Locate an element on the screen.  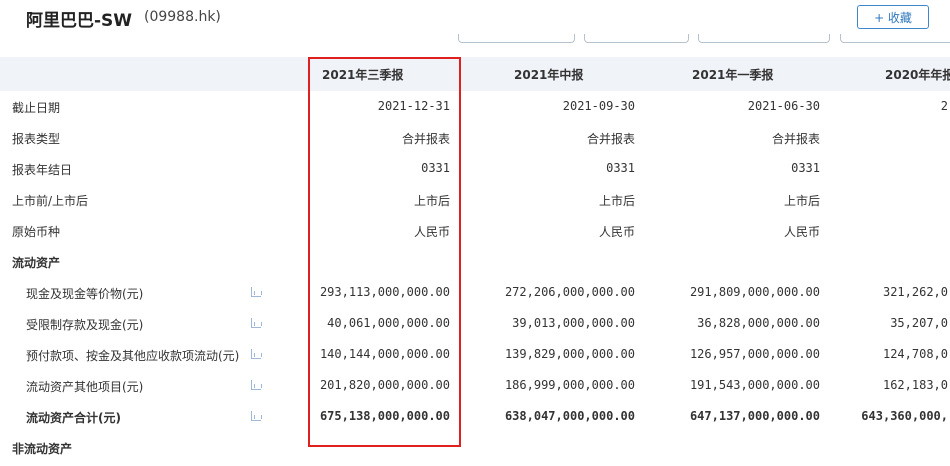
cell-value: 675,138,000,000.00 is located at coordinates (384, 416).